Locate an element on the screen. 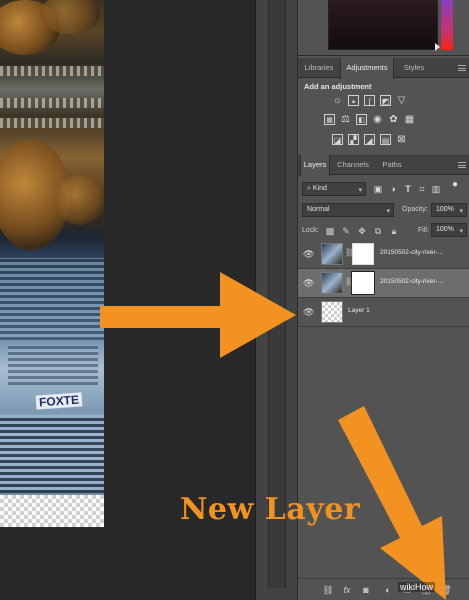 The height and width of the screenshot is (600, 469). color-field is located at coordinates (383, 25).